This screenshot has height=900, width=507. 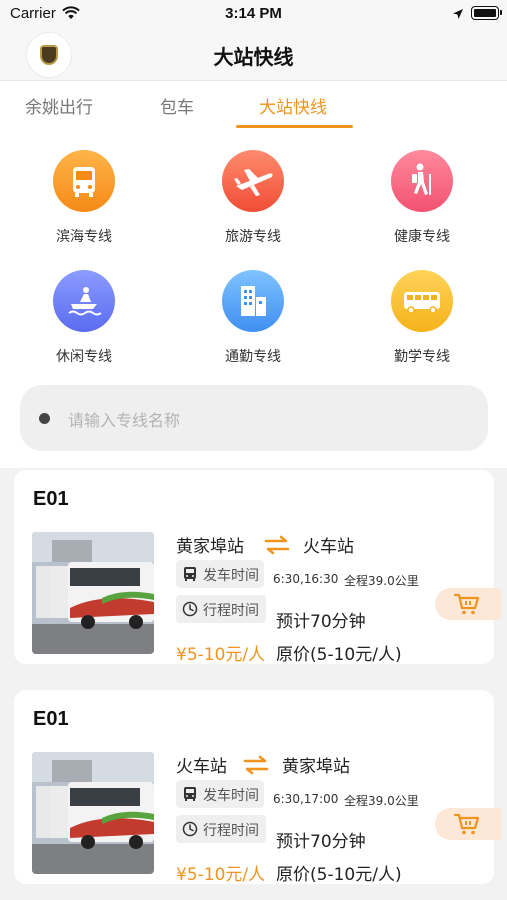 What do you see at coordinates (422, 357) in the screenshot?
I see `category-label: 勤学专线` at bounding box center [422, 357].